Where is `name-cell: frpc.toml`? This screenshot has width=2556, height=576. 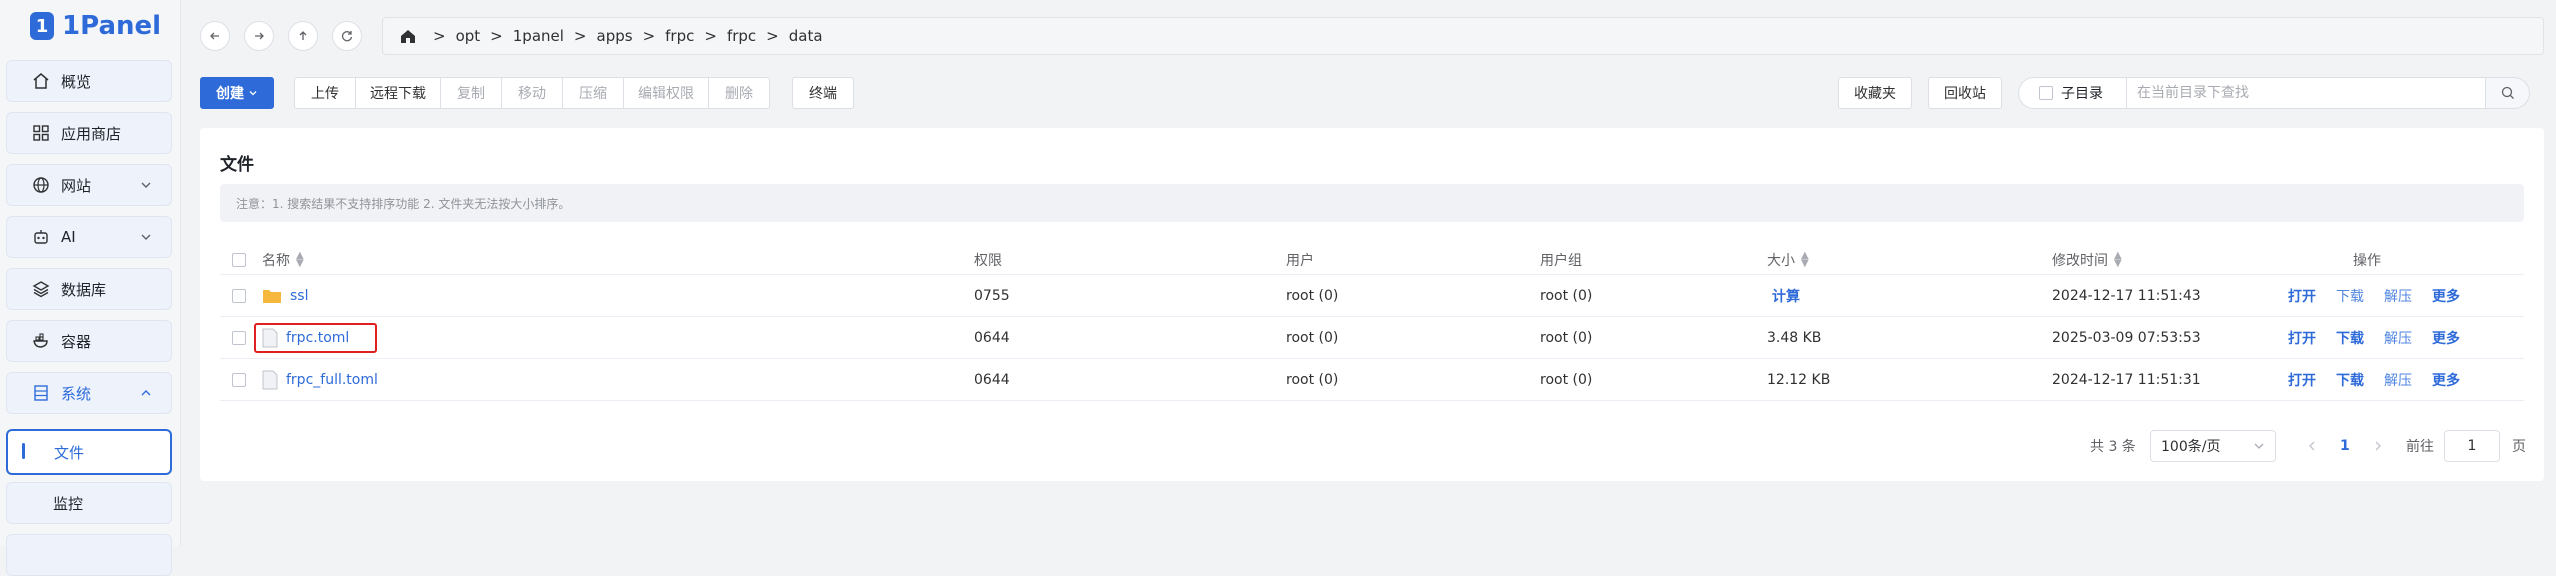
name-cell: frpc.toml is located at coordinates (316, 337).